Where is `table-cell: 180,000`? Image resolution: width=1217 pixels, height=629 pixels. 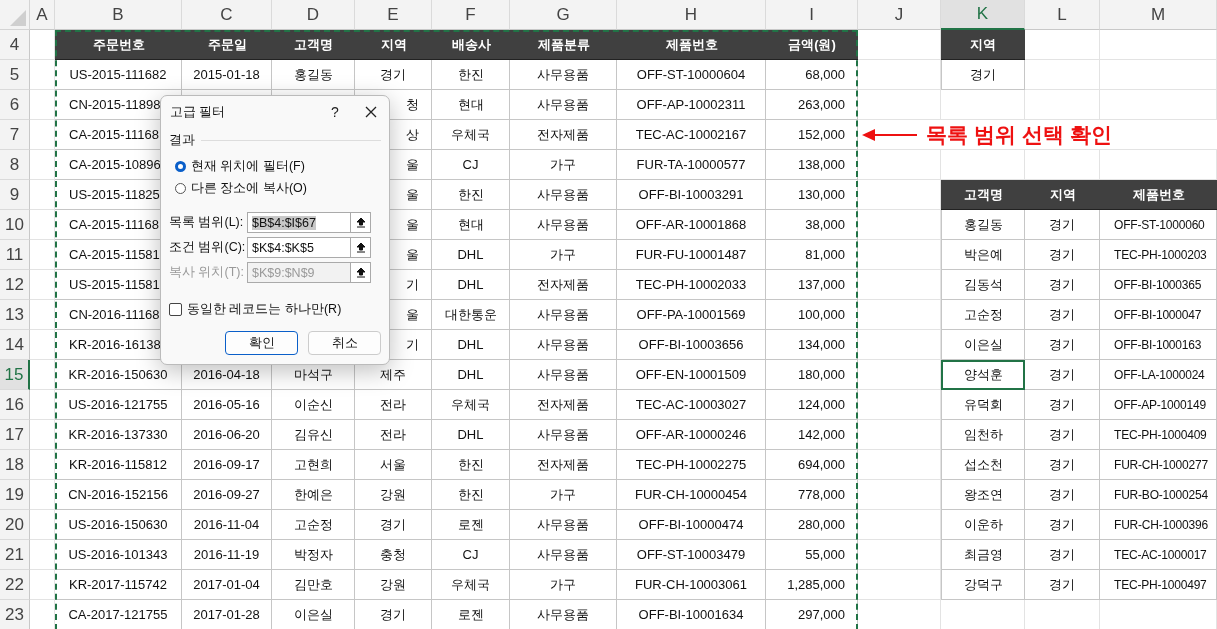 table-cell: 180,000 is located at coordinates (812, 375).